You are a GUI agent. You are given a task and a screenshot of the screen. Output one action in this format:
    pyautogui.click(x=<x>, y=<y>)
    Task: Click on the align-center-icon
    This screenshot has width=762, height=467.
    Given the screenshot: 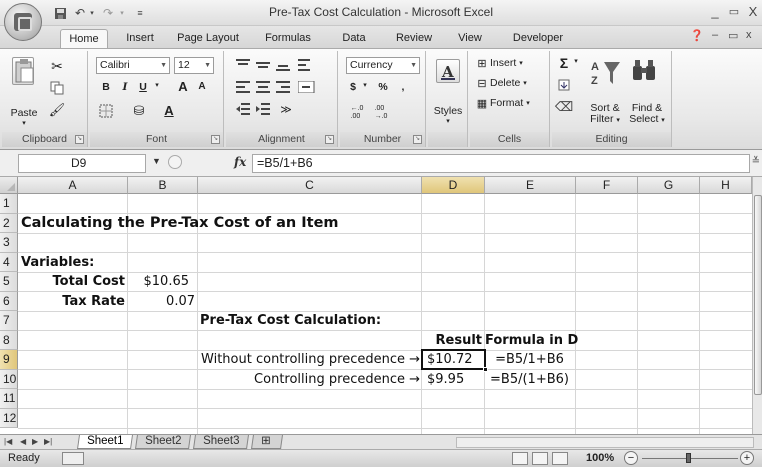 What is the action you would take?
    pyautogui.click(x=263, y=87)
    